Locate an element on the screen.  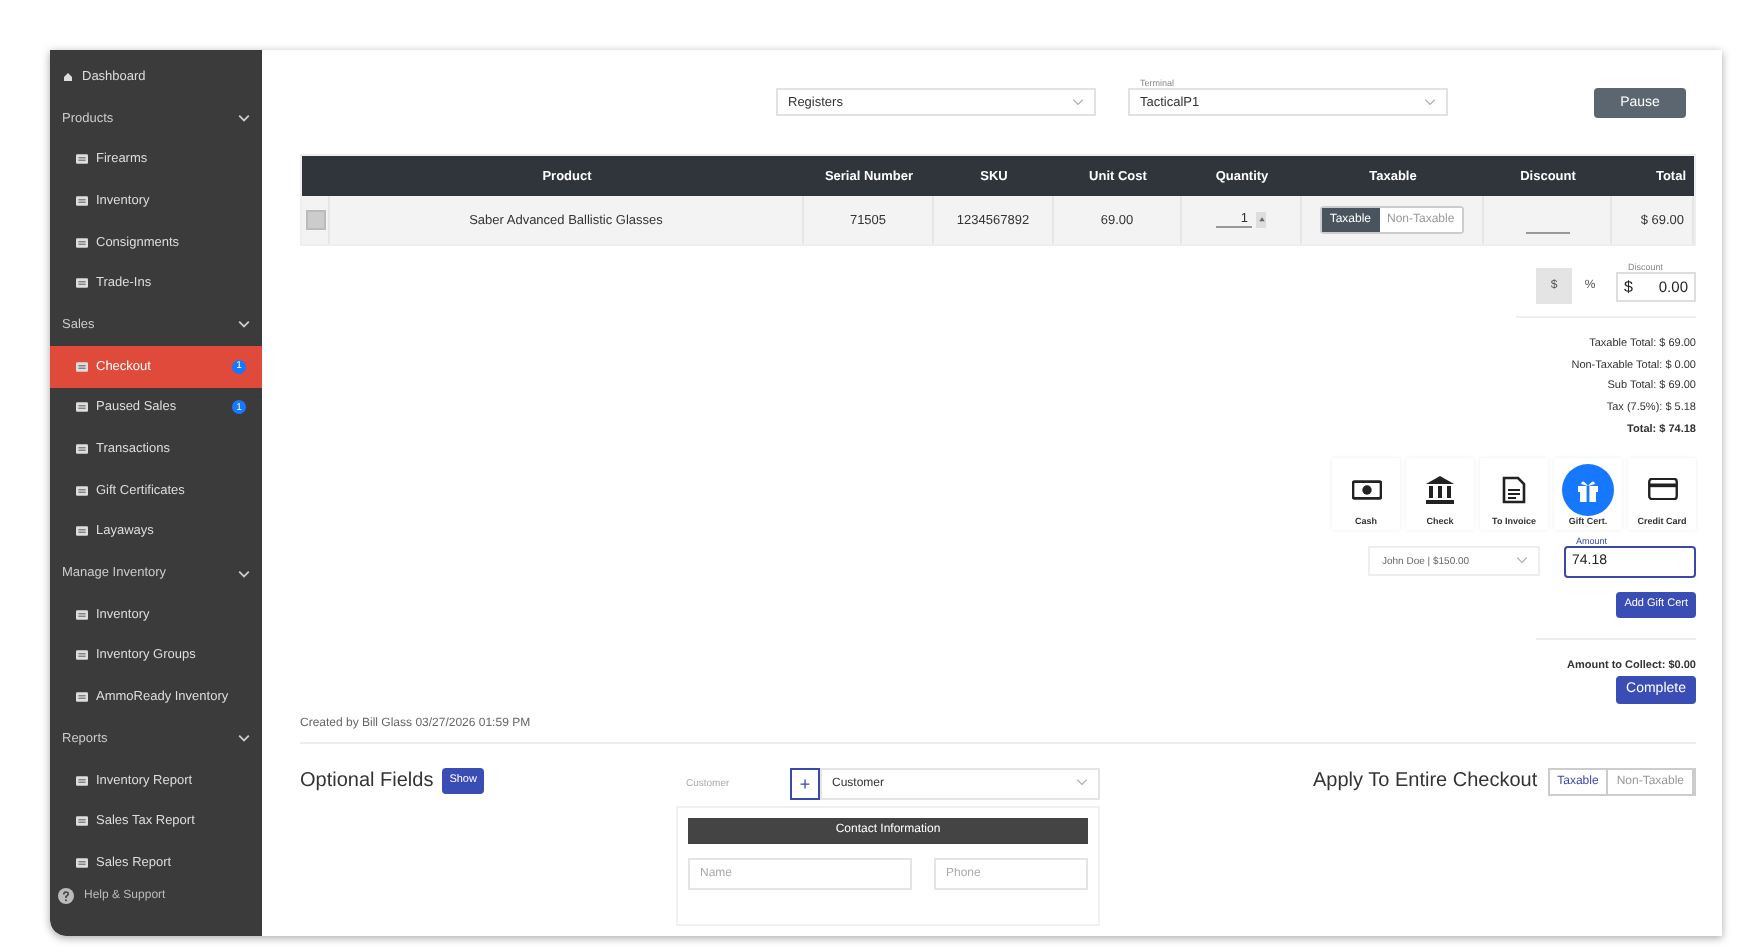
stepper-icon is located at coordinates (1261, 220).